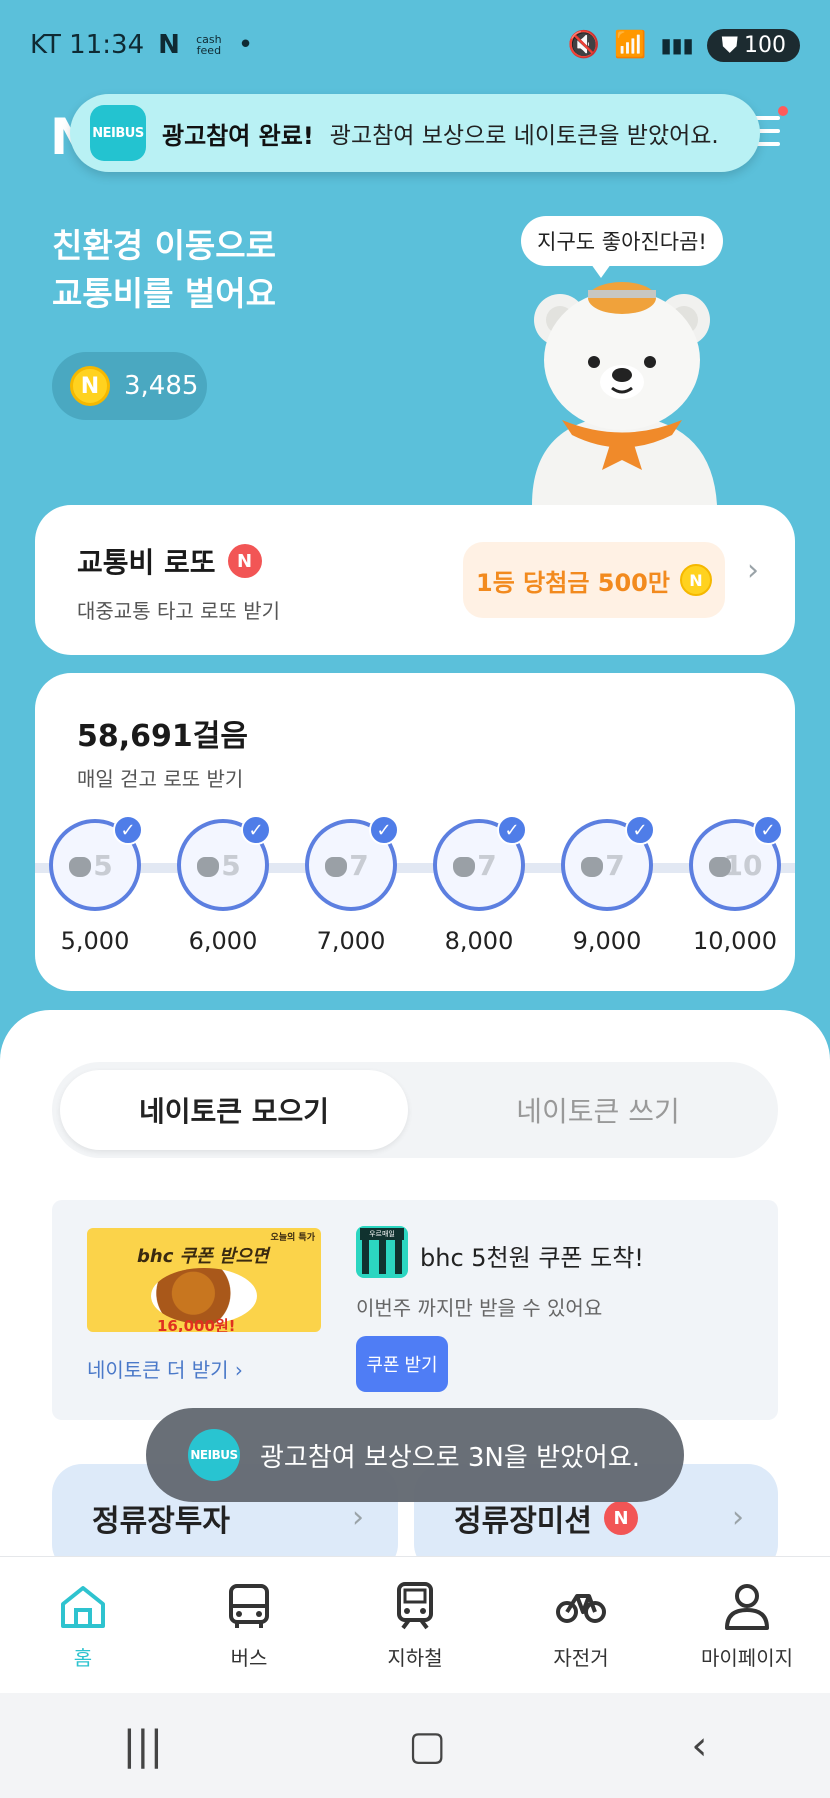  What do you see at coordinates (164, 293) in the screenshot?
I see `hero-title-line2: 교통비를 벌어요` at bounding box center [164, 293].